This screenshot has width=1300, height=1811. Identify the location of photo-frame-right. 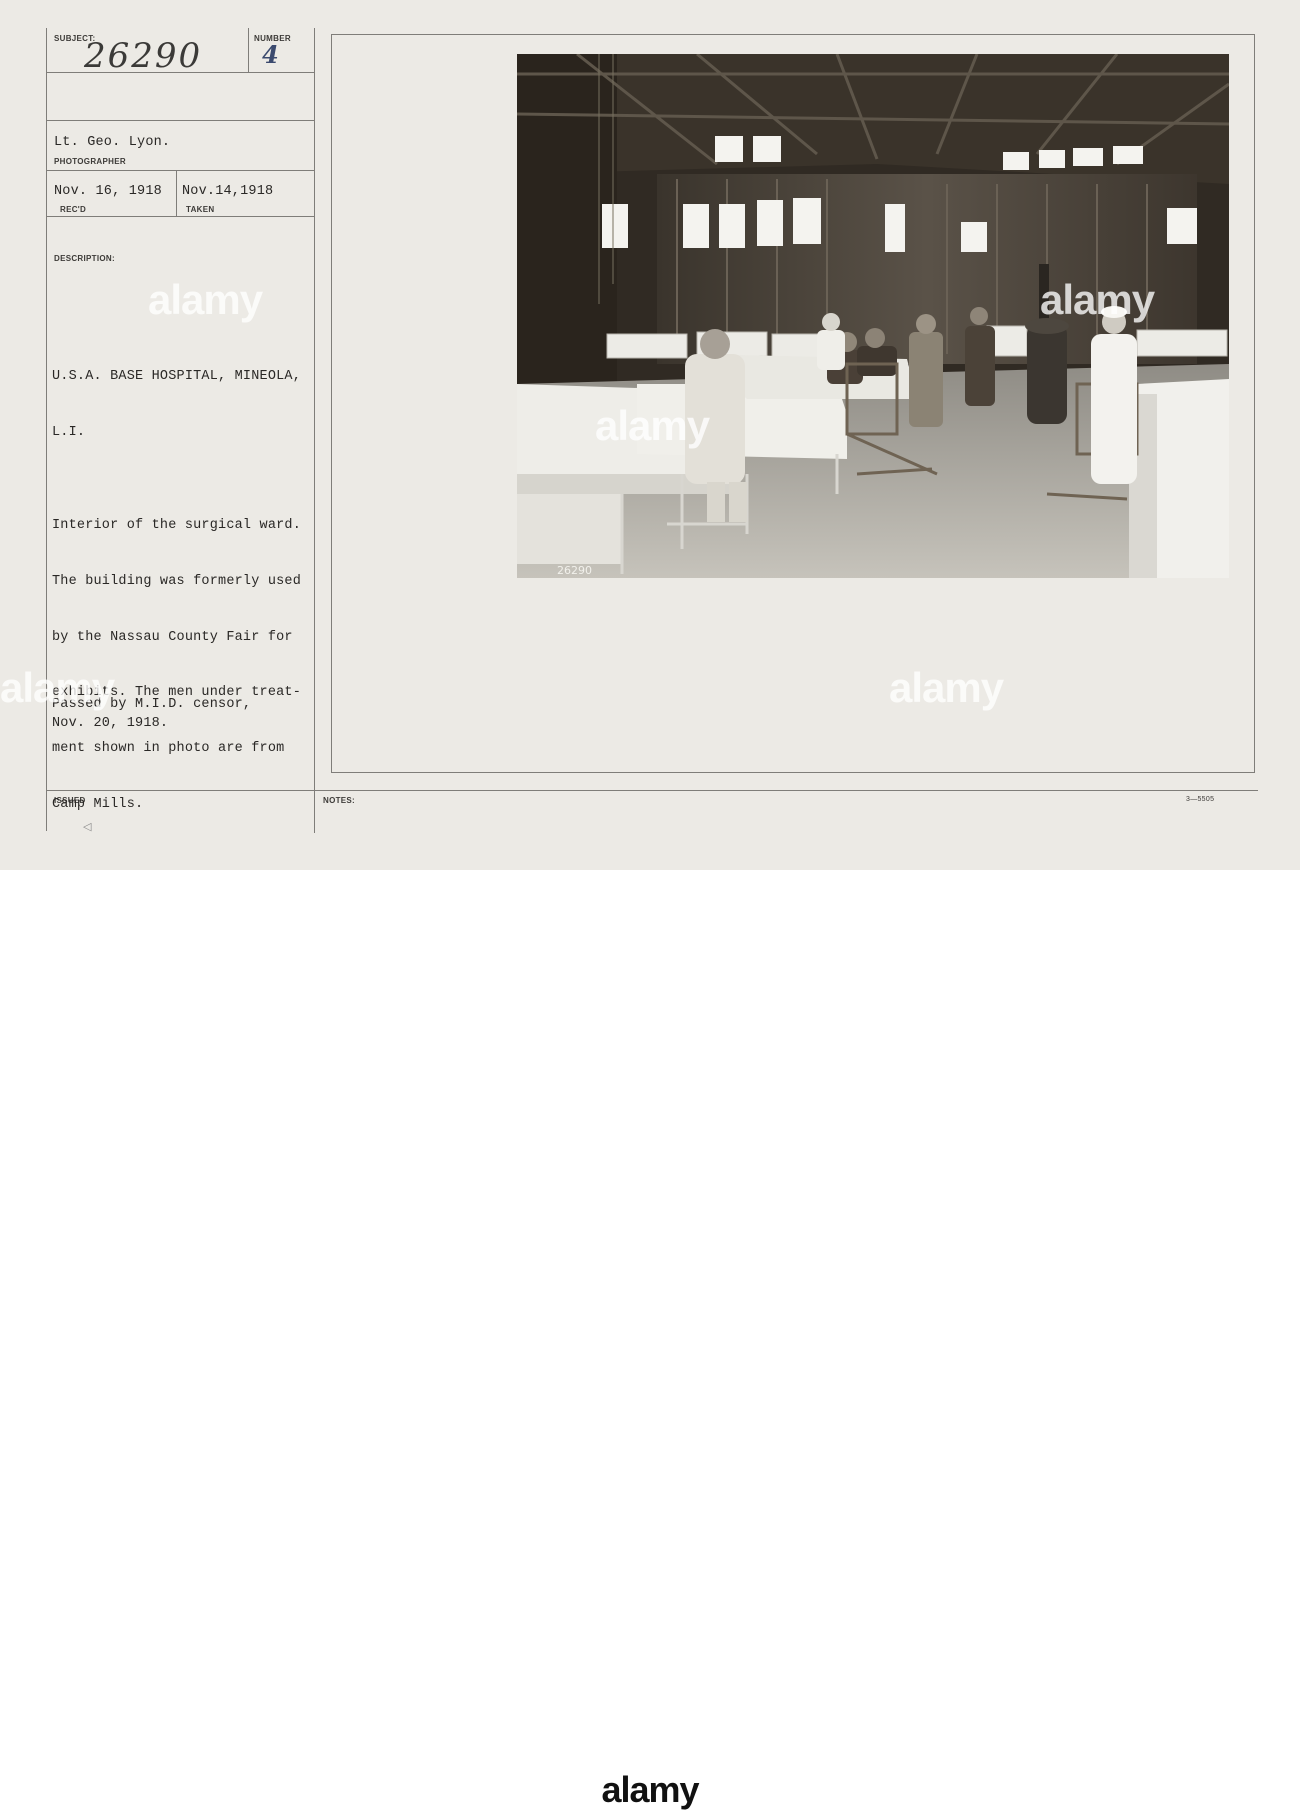
(1254, 403).